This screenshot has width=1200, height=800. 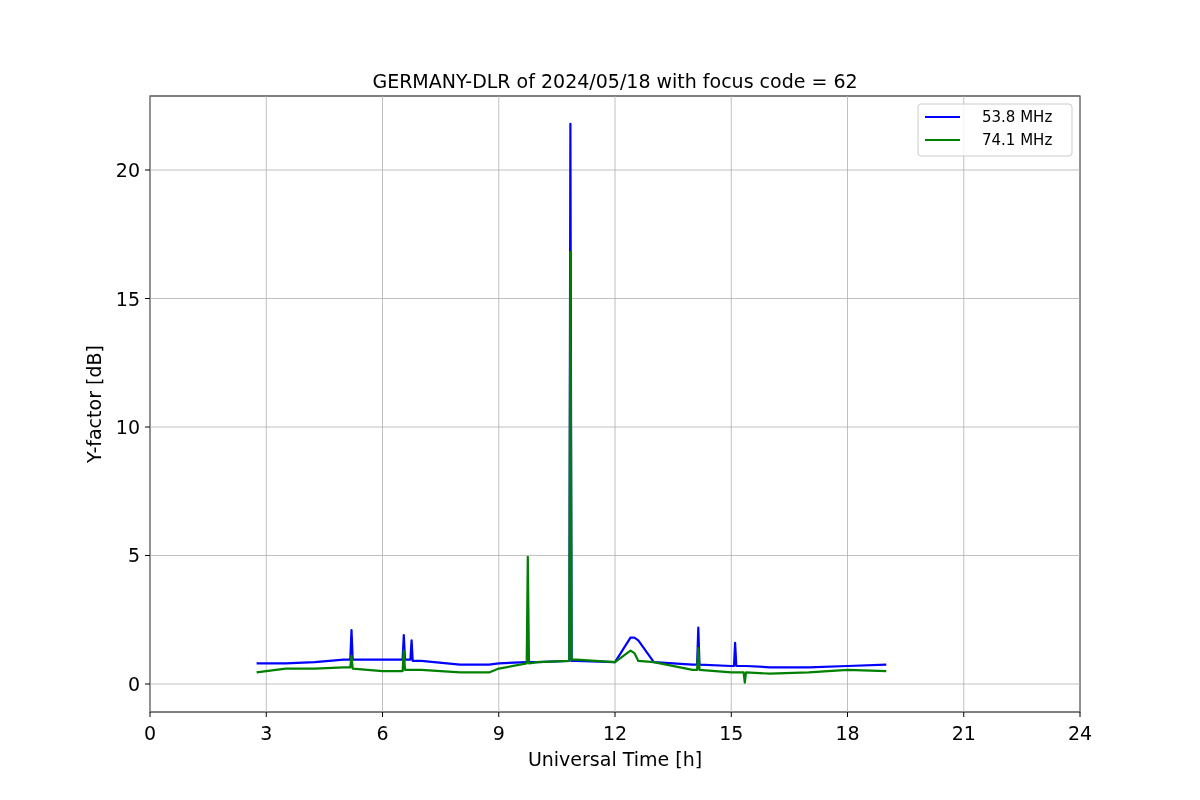 What do you see at coordinates (150, 733) in the screenshot?
I see `x-tick-label: 0` at bounding box center [150, 733].